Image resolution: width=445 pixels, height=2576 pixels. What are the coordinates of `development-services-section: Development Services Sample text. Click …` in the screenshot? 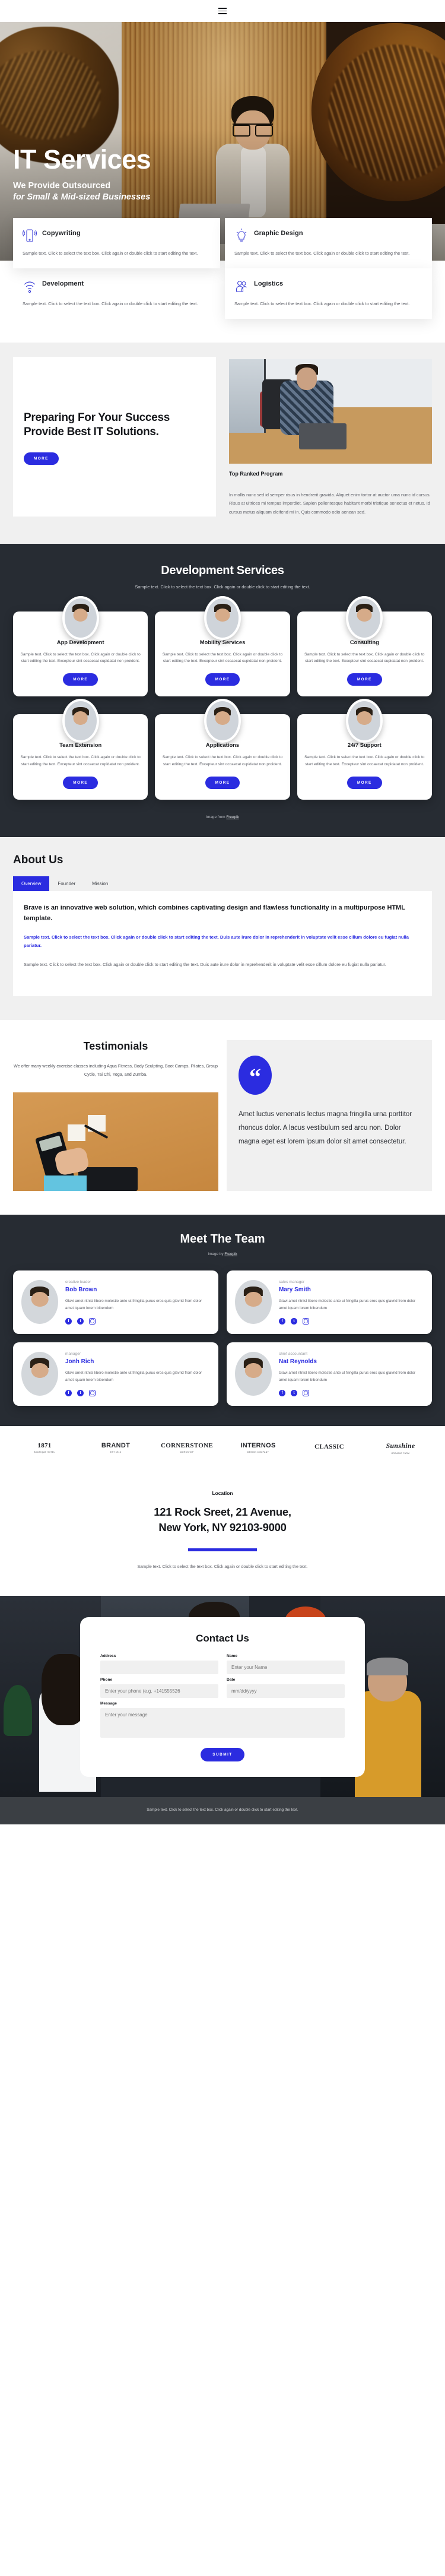 It's located at (223, 690).